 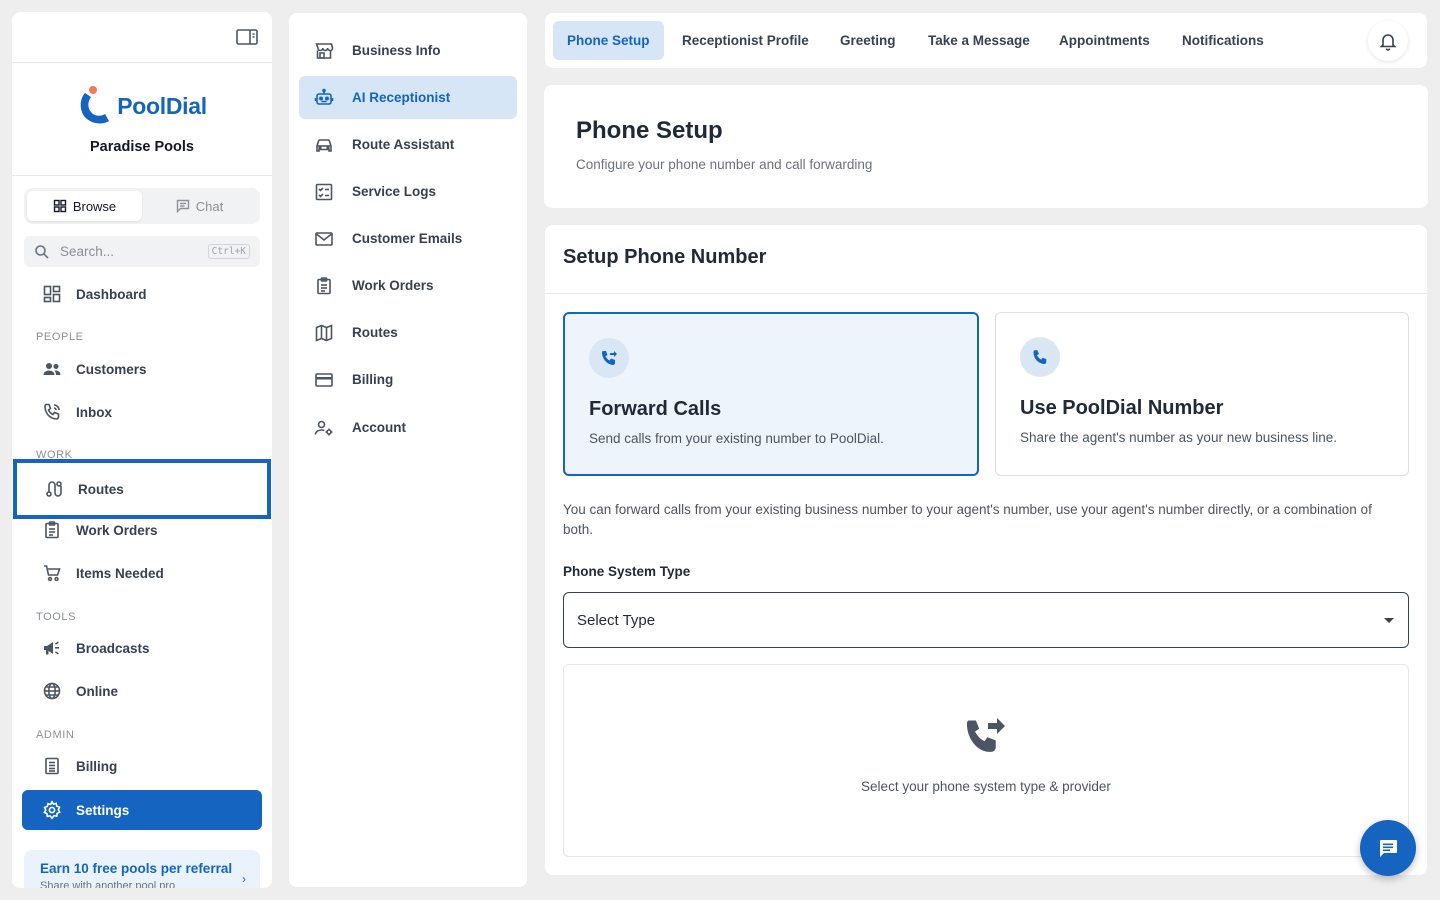 What do you see at coordinates (136, 868) in the screenshot?
I see `referral-title: Earn 10 free pools per referral` at bounding box center [136, 868].